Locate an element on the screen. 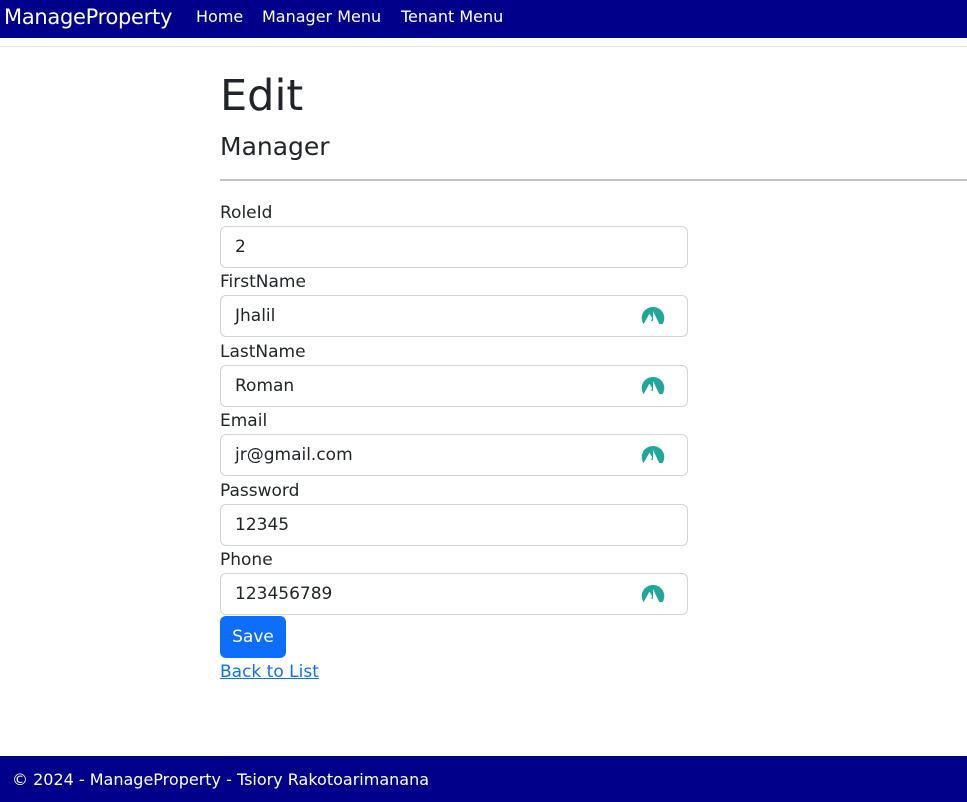  lastname-label: LastName is located at coordinates (263, 352).